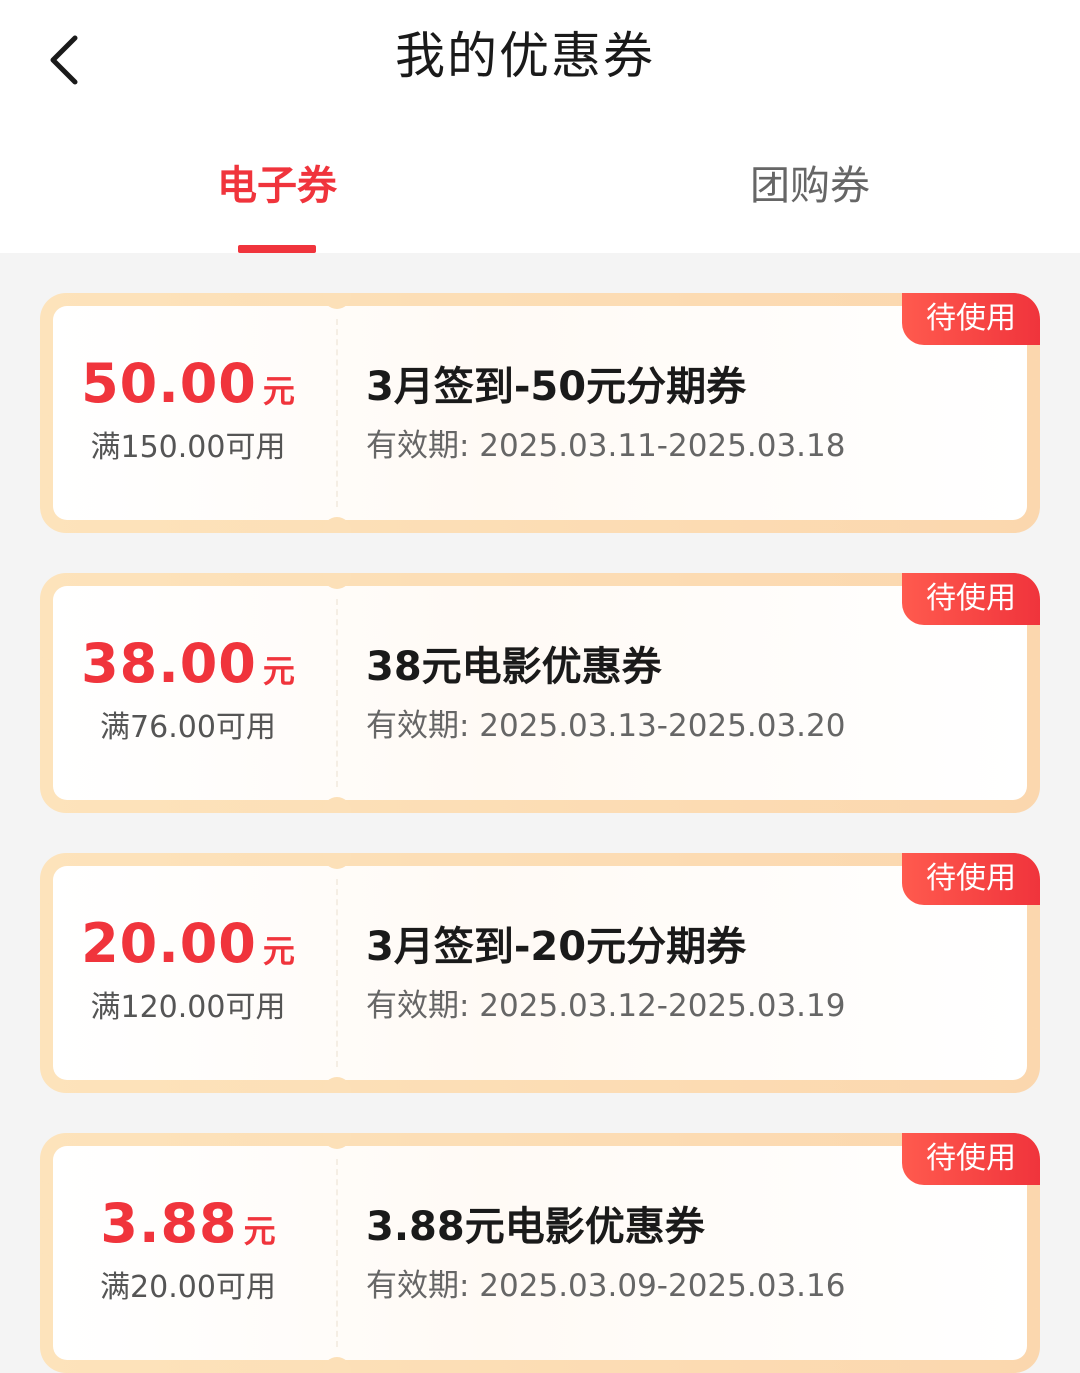 The height and width of the screenshot is (1373, 1080). I want to click on coupon-title: 38元电影优惠券, so click(514, 667).